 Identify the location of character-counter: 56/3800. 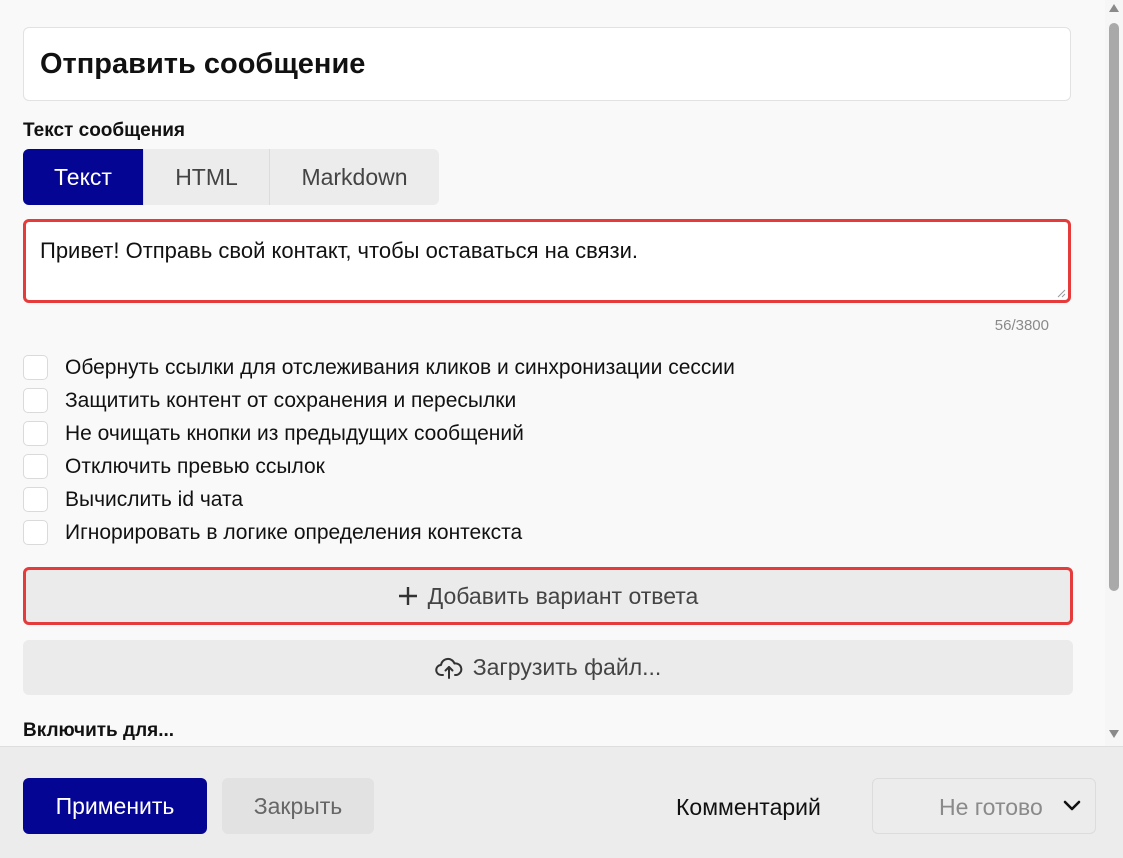
(1021, 325).